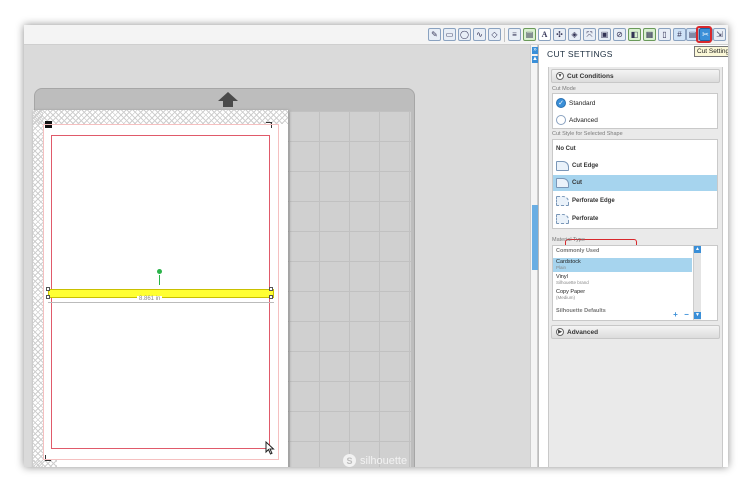 Image resolution: width=750 pixels, height=493 pixels. What do you see at coordinates (561, 103) in the screenshot?
I see `radio-checked-icon: ✓` at bounding box center [561, 103].